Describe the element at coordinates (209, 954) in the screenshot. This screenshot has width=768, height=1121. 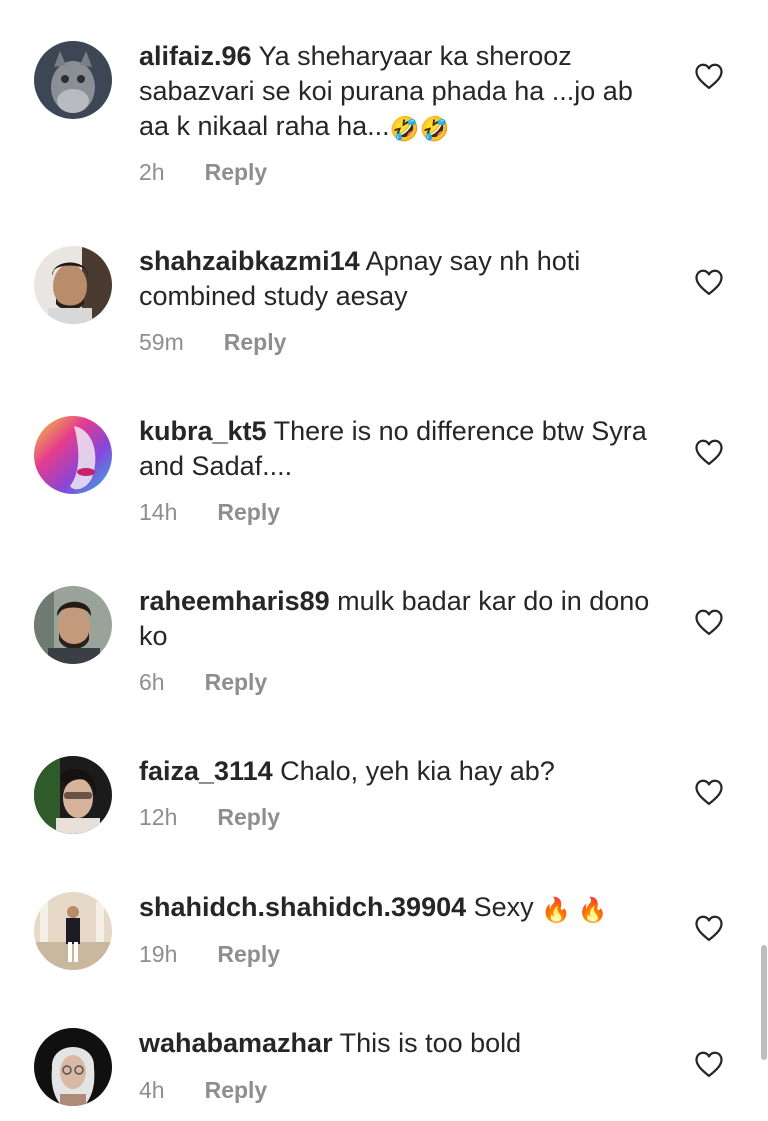
I see `comment-meta: 19h Reply` at that location.